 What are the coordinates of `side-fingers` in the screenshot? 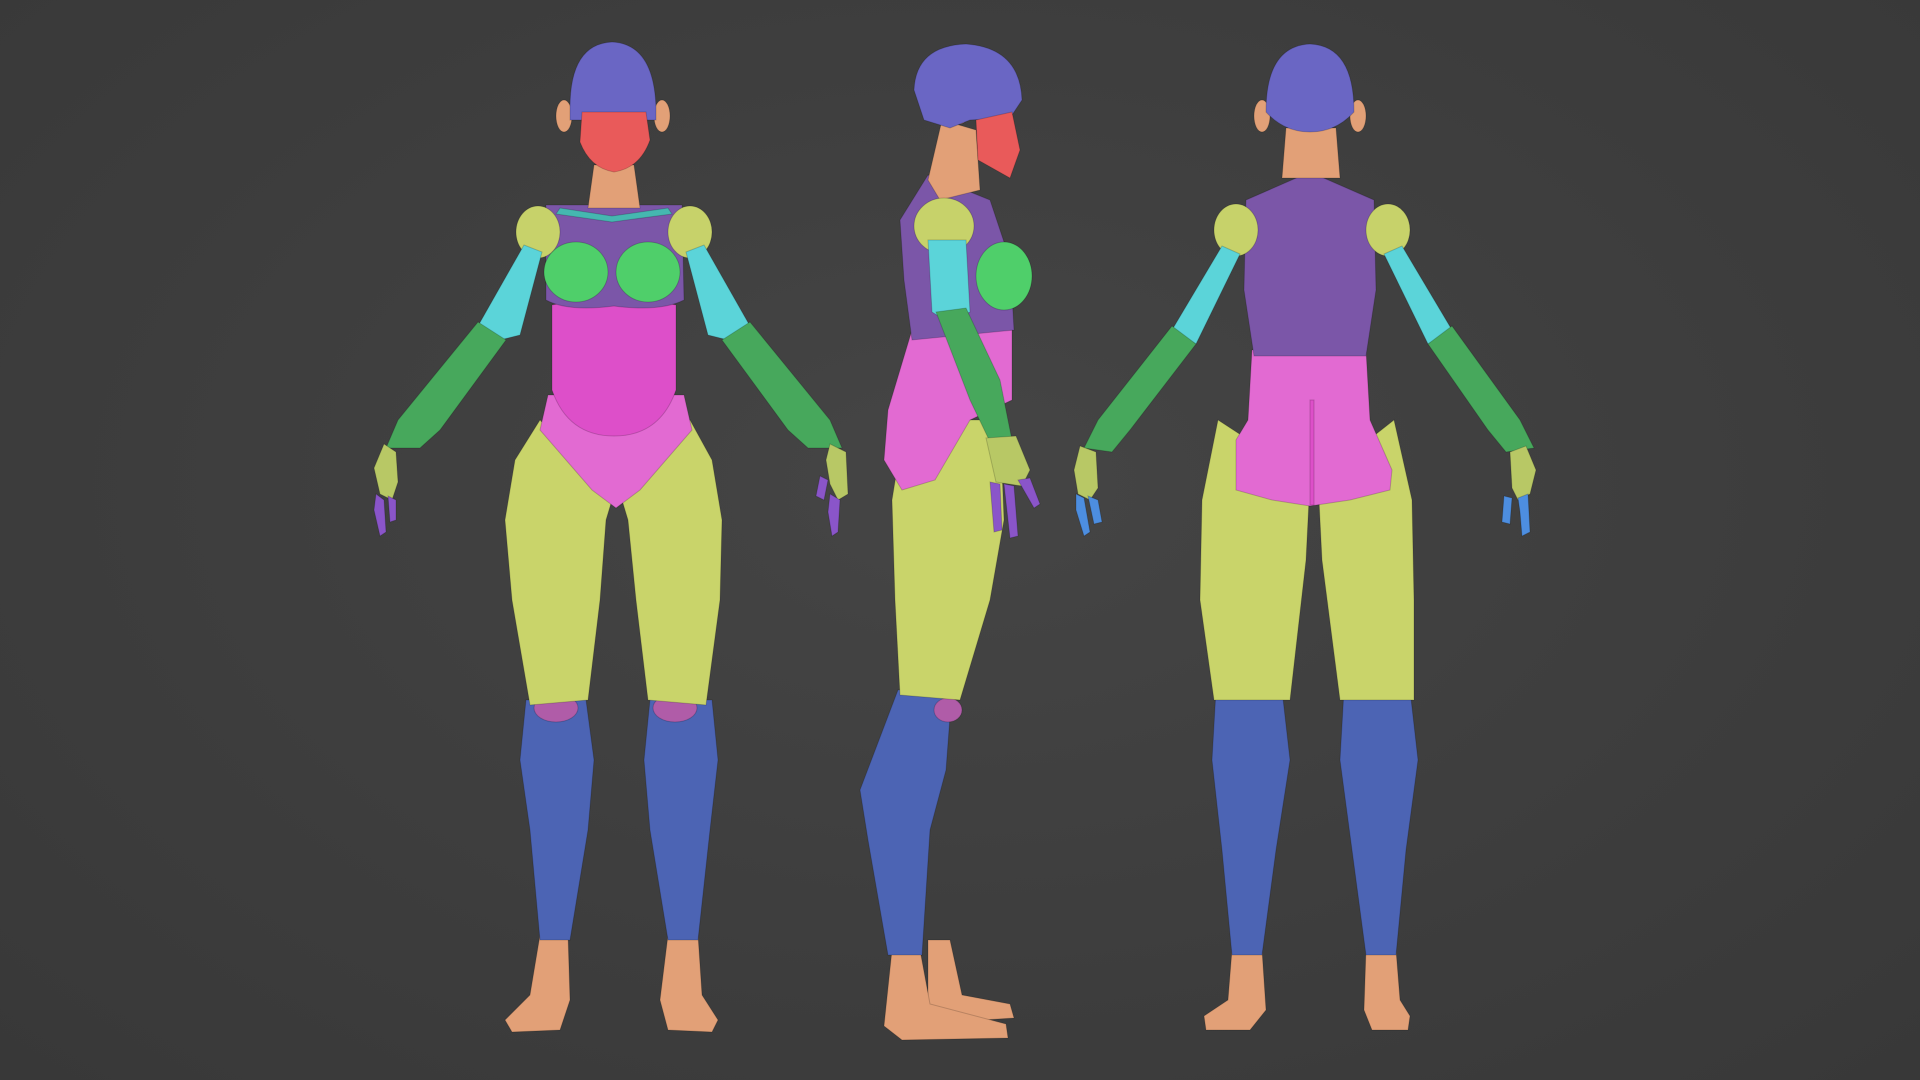 It's located at (1015, 508).